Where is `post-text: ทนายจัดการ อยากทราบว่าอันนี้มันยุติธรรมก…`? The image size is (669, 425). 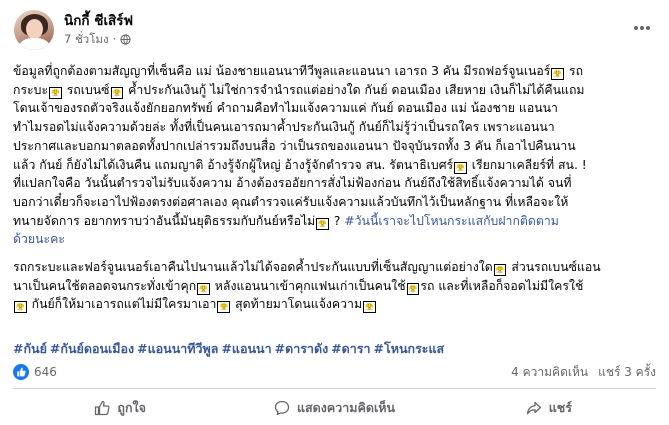
post-text: ทนายจัดการ อยากทราบว่าอันนี้มันยุติธรรมก… is located at coordinates (164, 220).